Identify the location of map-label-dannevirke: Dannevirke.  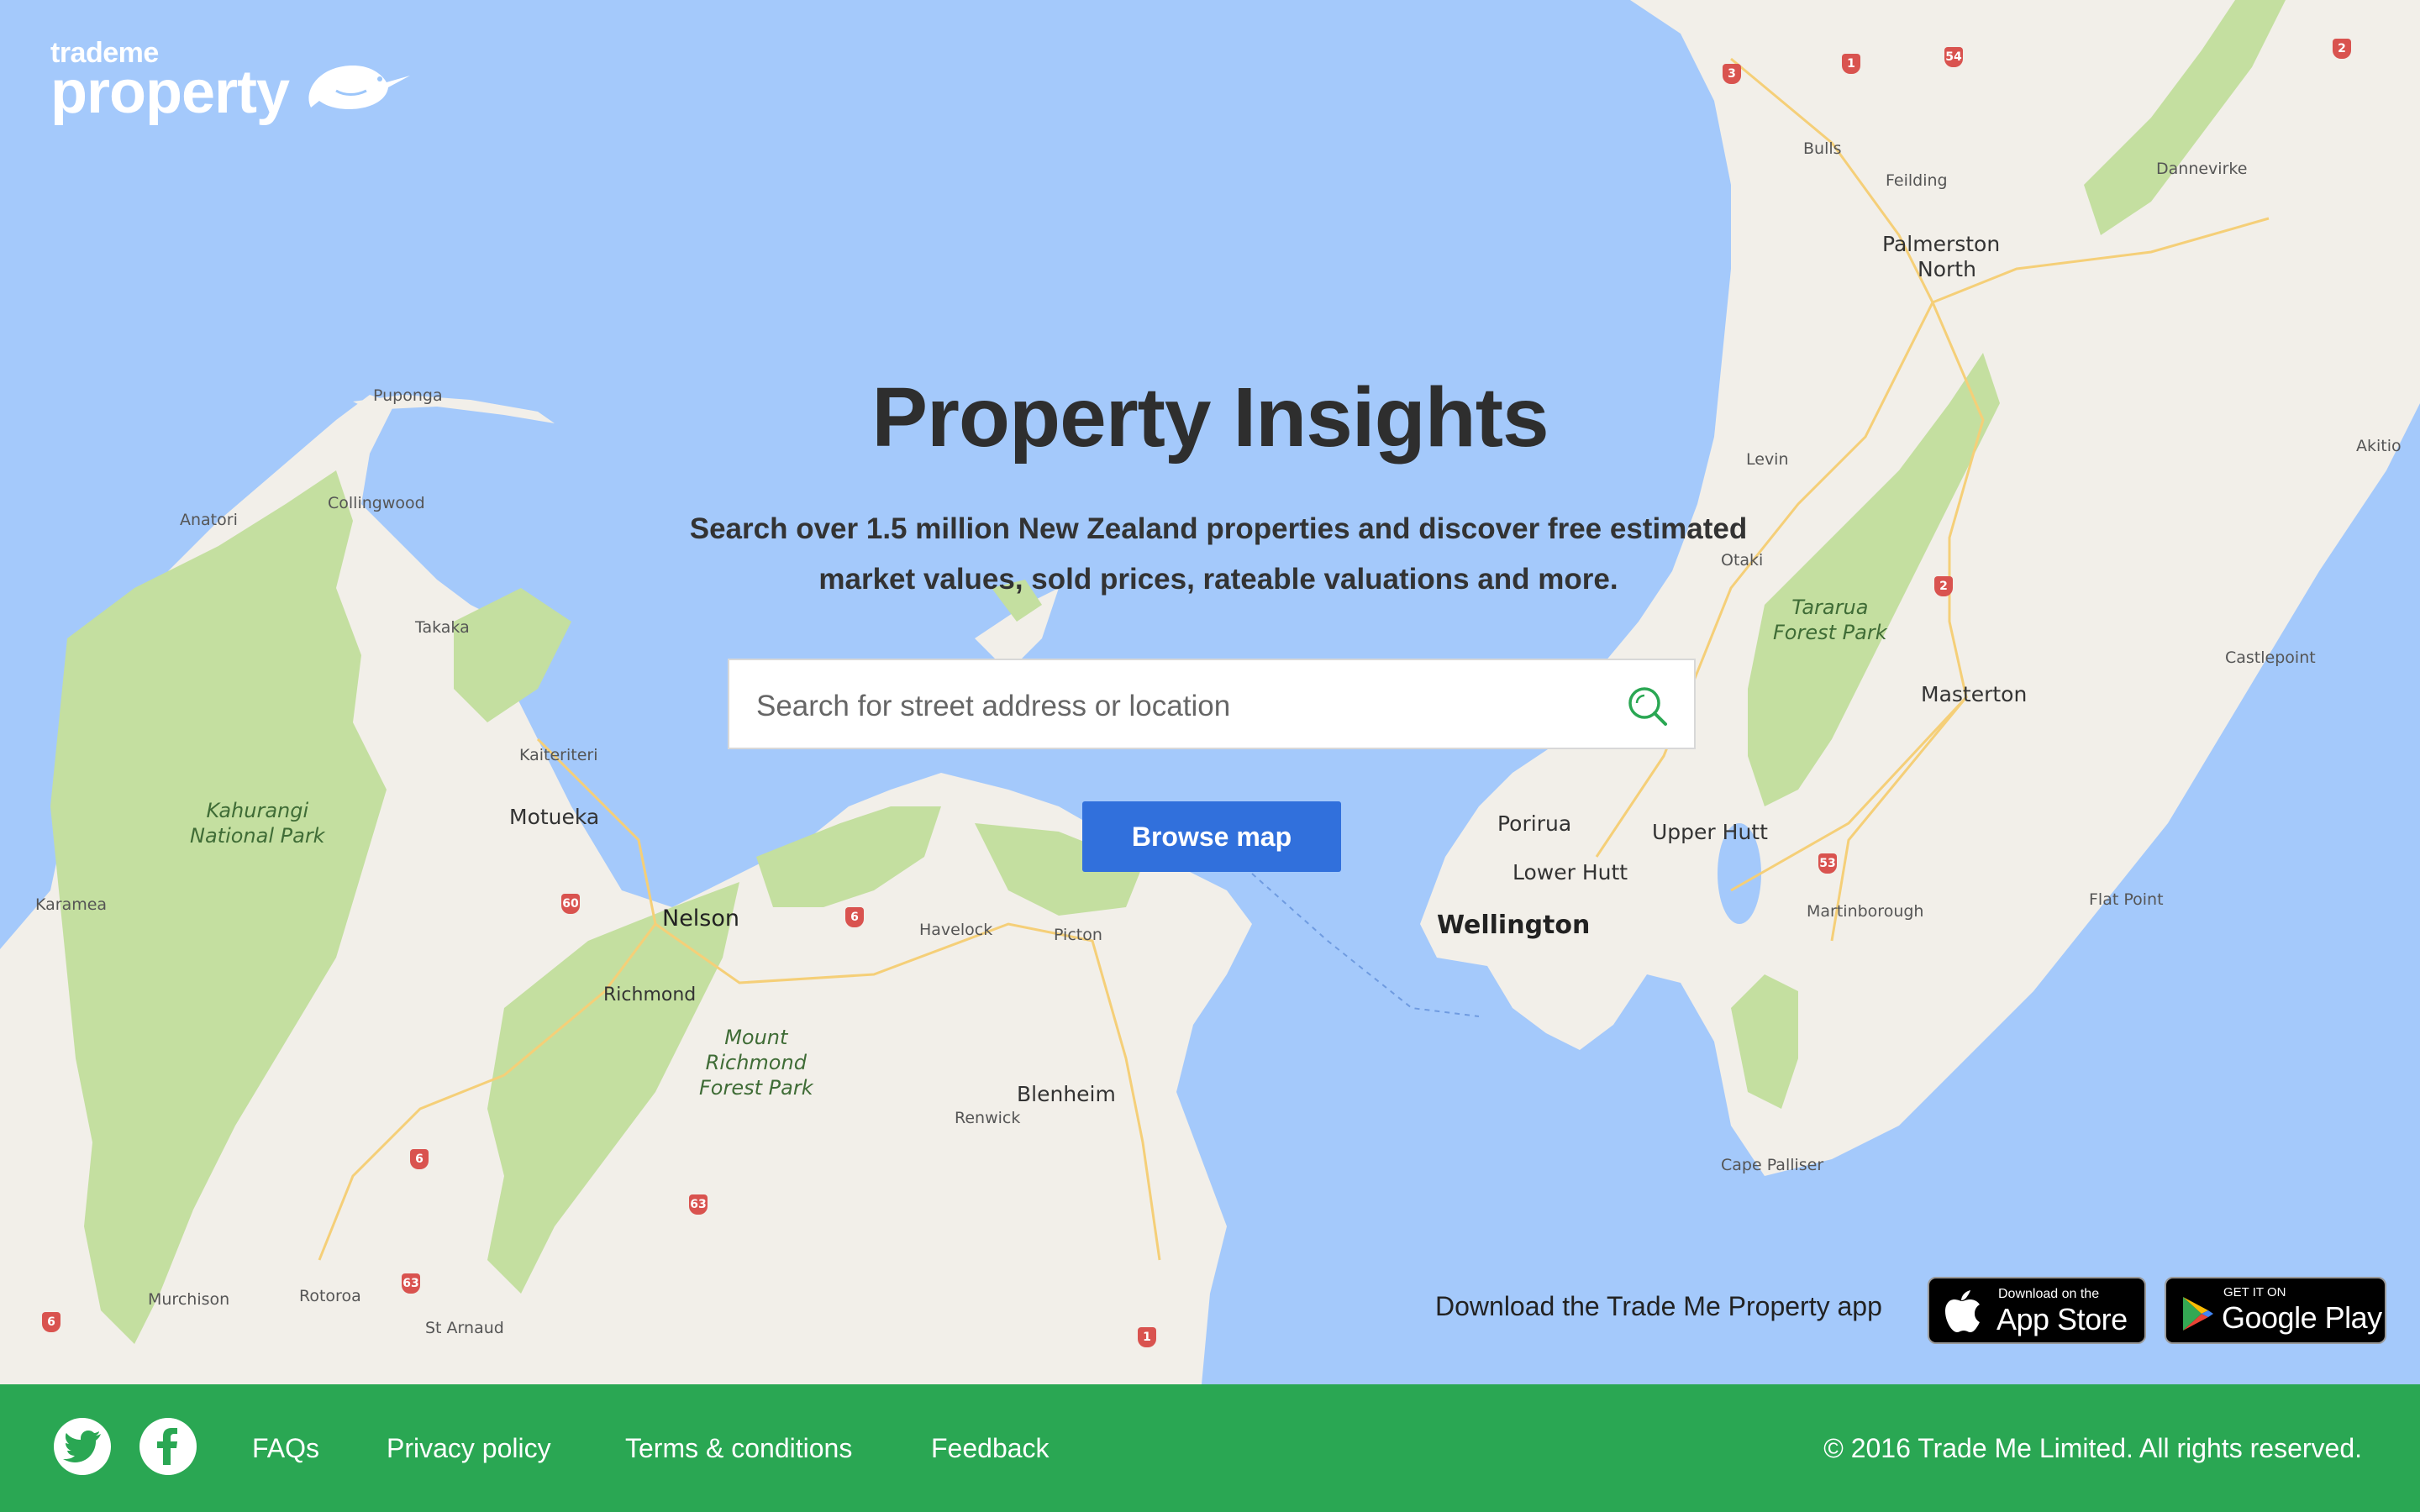
(2202, 169).